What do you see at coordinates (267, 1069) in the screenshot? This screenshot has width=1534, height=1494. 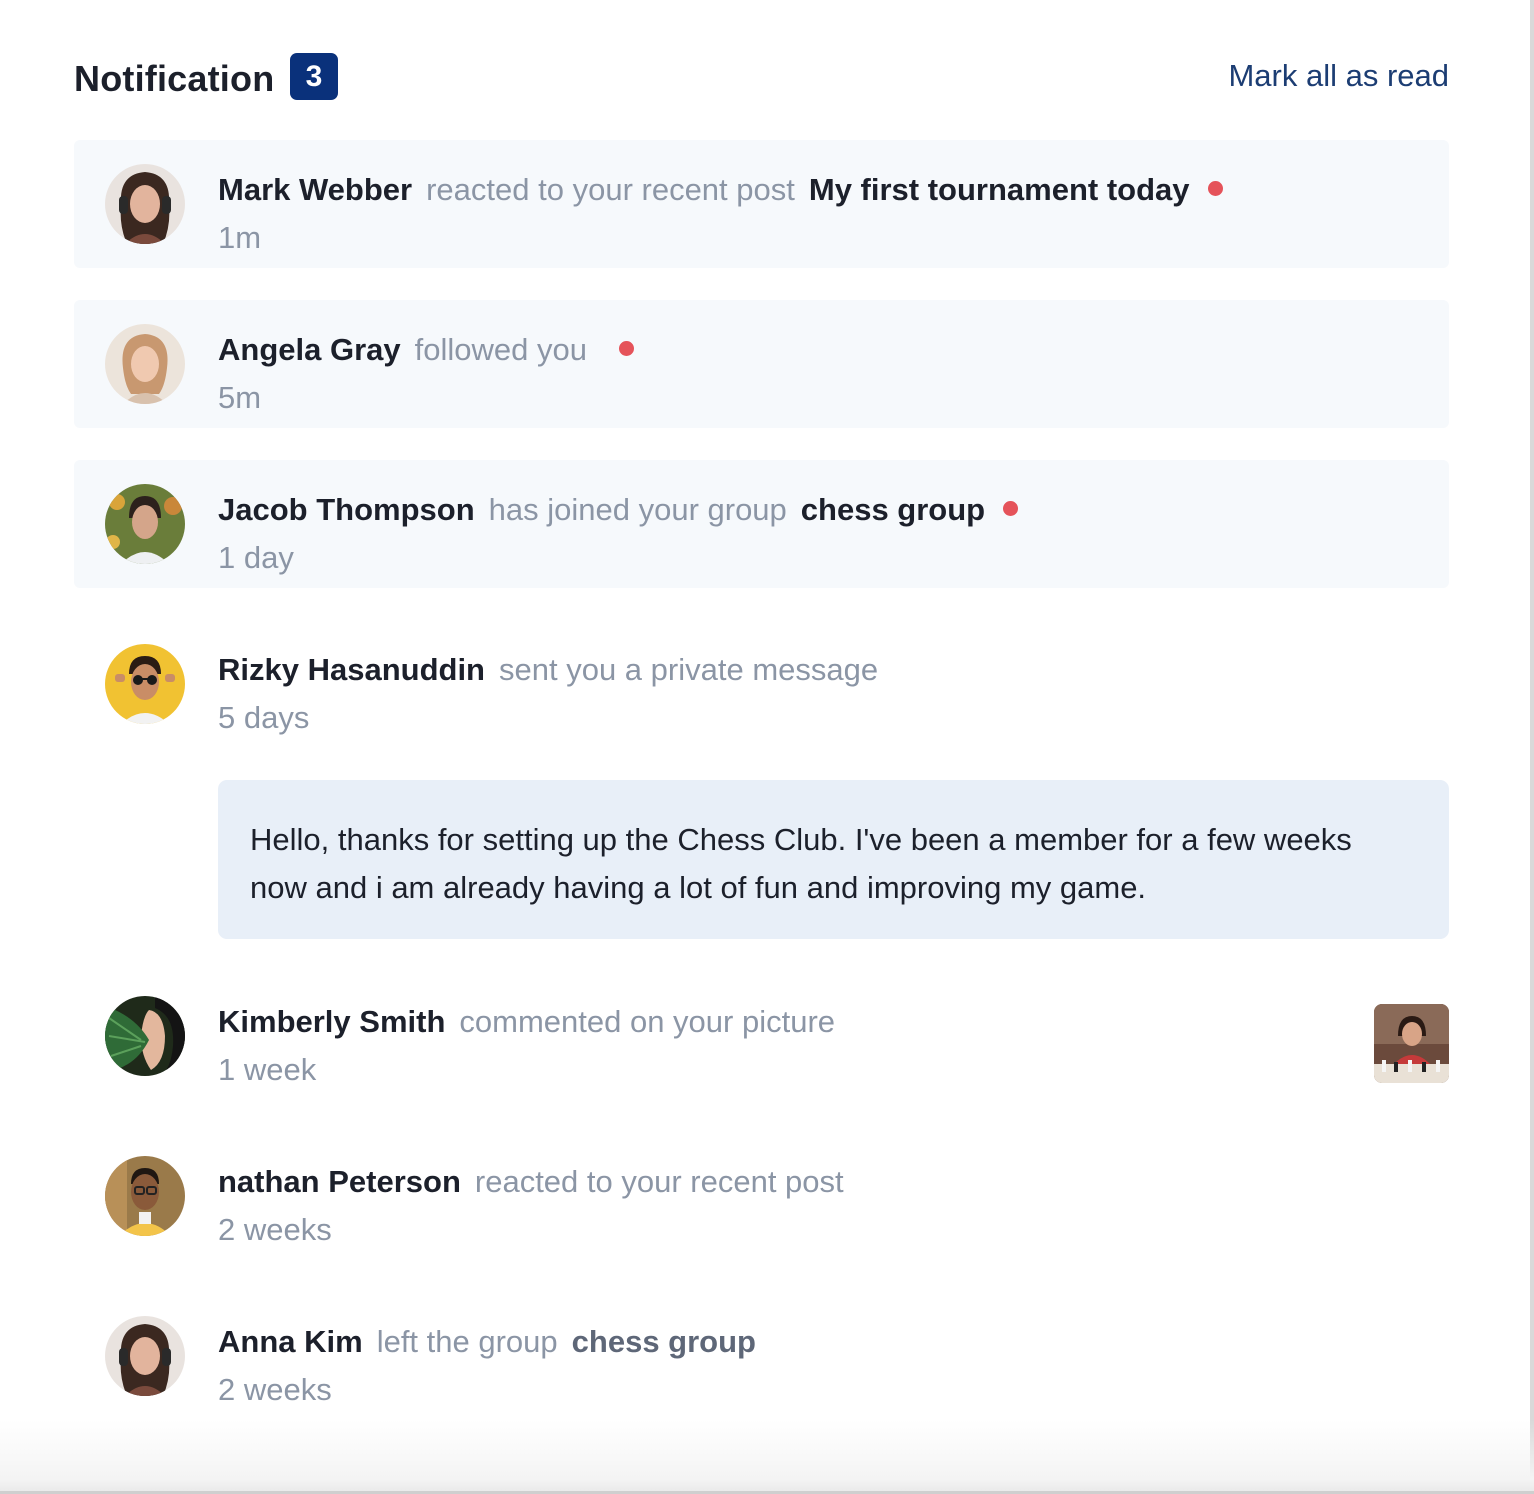 I see `notification-time: 1 week` at bounding box center [267, 1069].